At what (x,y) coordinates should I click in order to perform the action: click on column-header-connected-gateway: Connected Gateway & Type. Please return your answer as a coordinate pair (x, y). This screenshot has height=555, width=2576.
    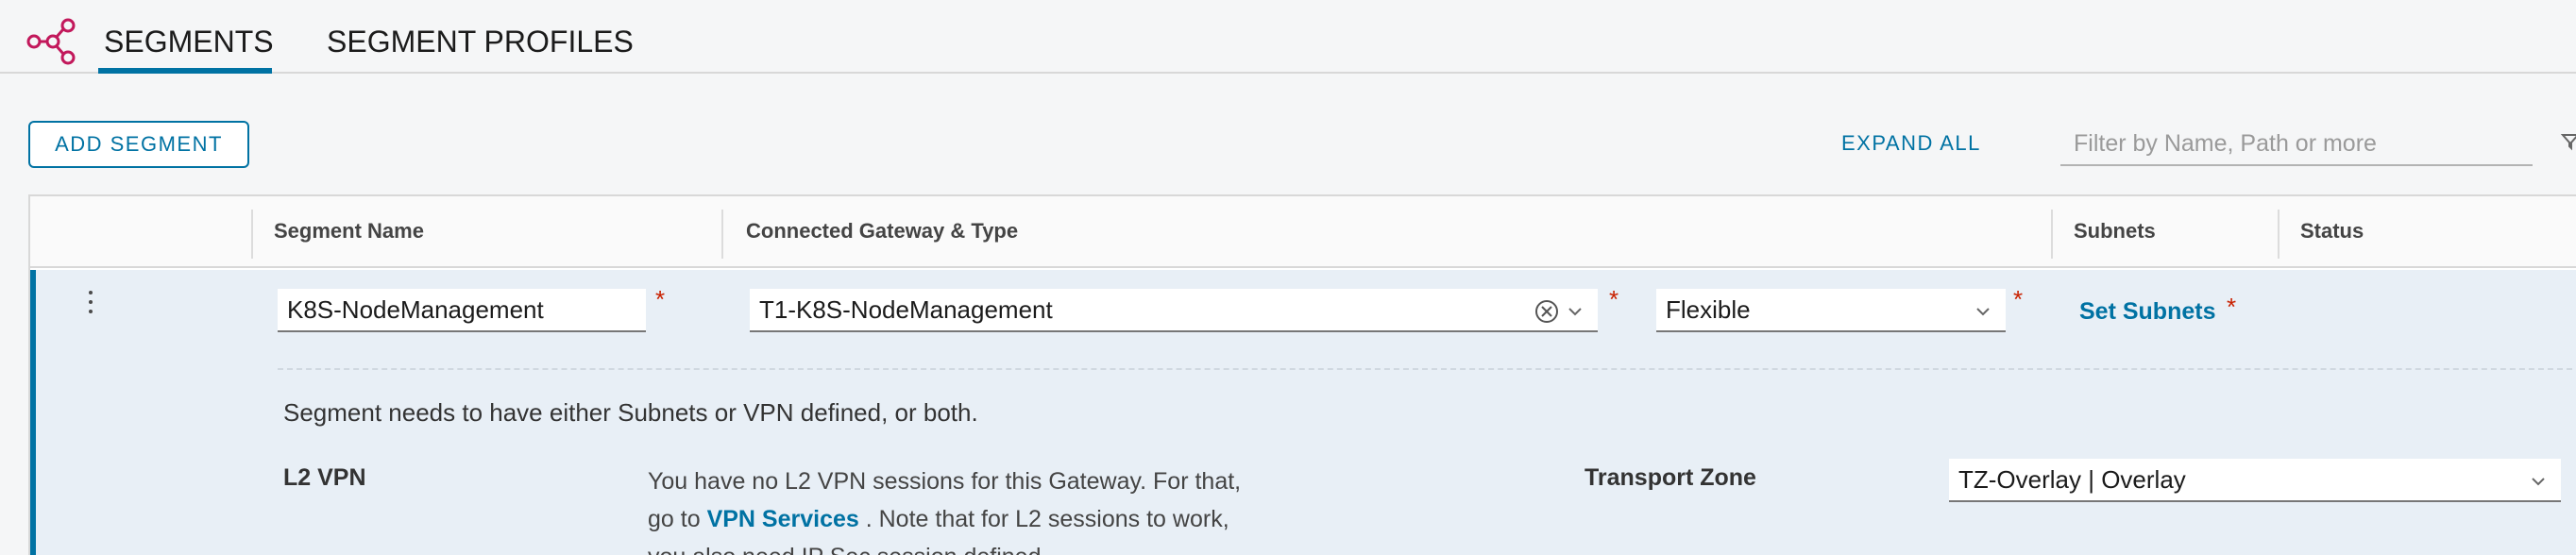
    Looking at the image, I should click on (882, 231).